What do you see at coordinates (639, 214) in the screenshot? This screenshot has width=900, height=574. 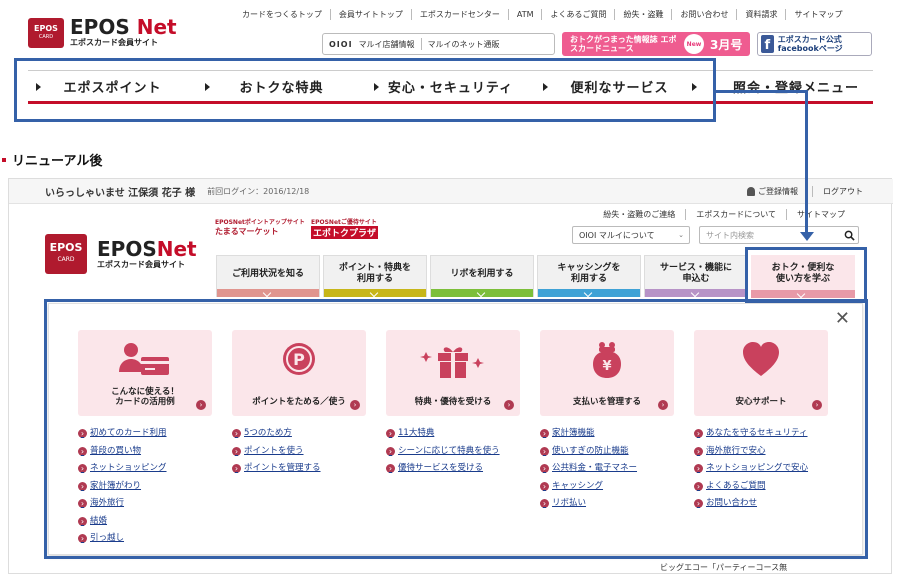 I see `sub-link: 紛失・盗難のご連絡` at bounding box center [639, 214].